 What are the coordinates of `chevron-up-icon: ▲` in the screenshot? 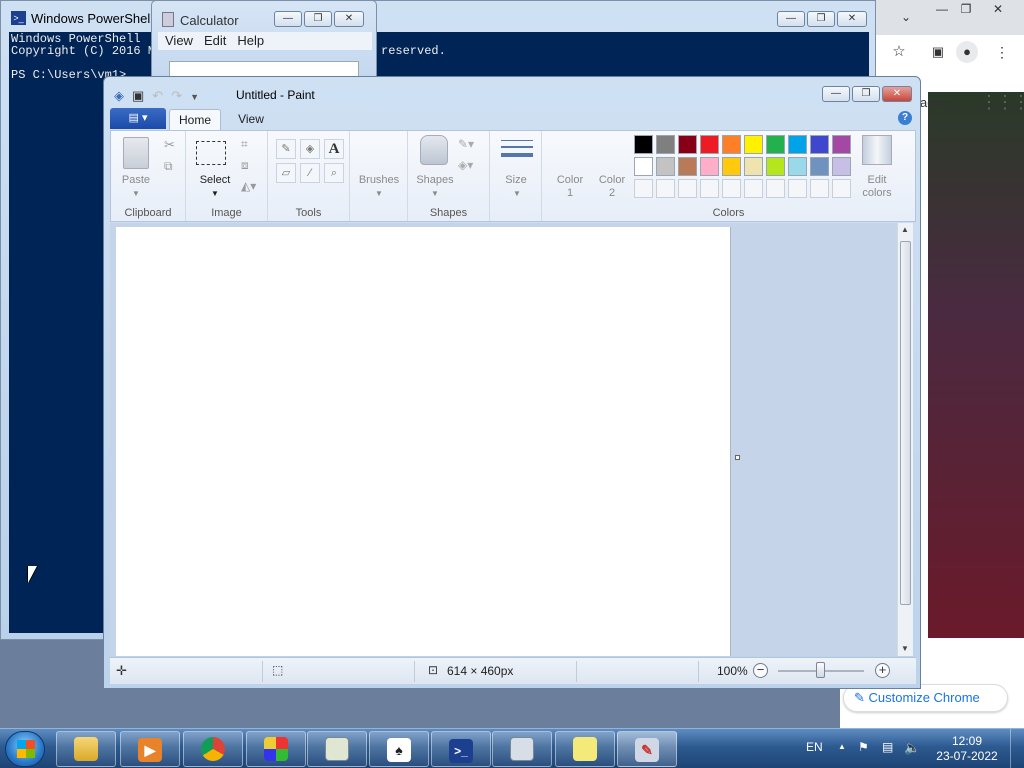 It's located at (842, 746).